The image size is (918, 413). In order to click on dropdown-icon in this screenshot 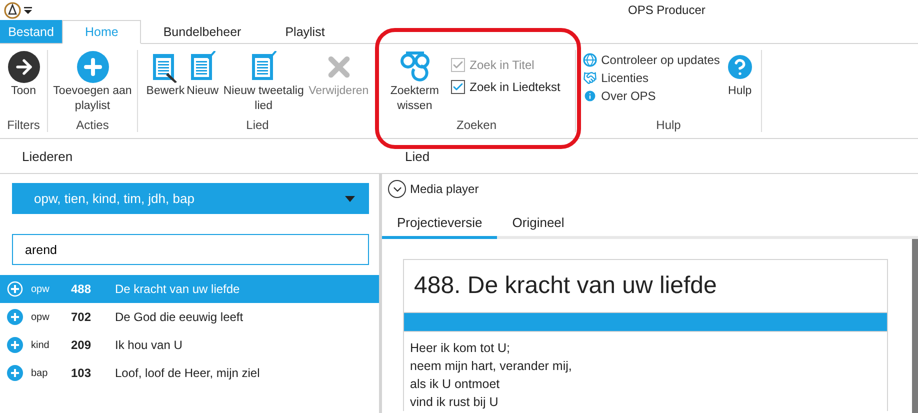, I will do `click(28, 10)`.